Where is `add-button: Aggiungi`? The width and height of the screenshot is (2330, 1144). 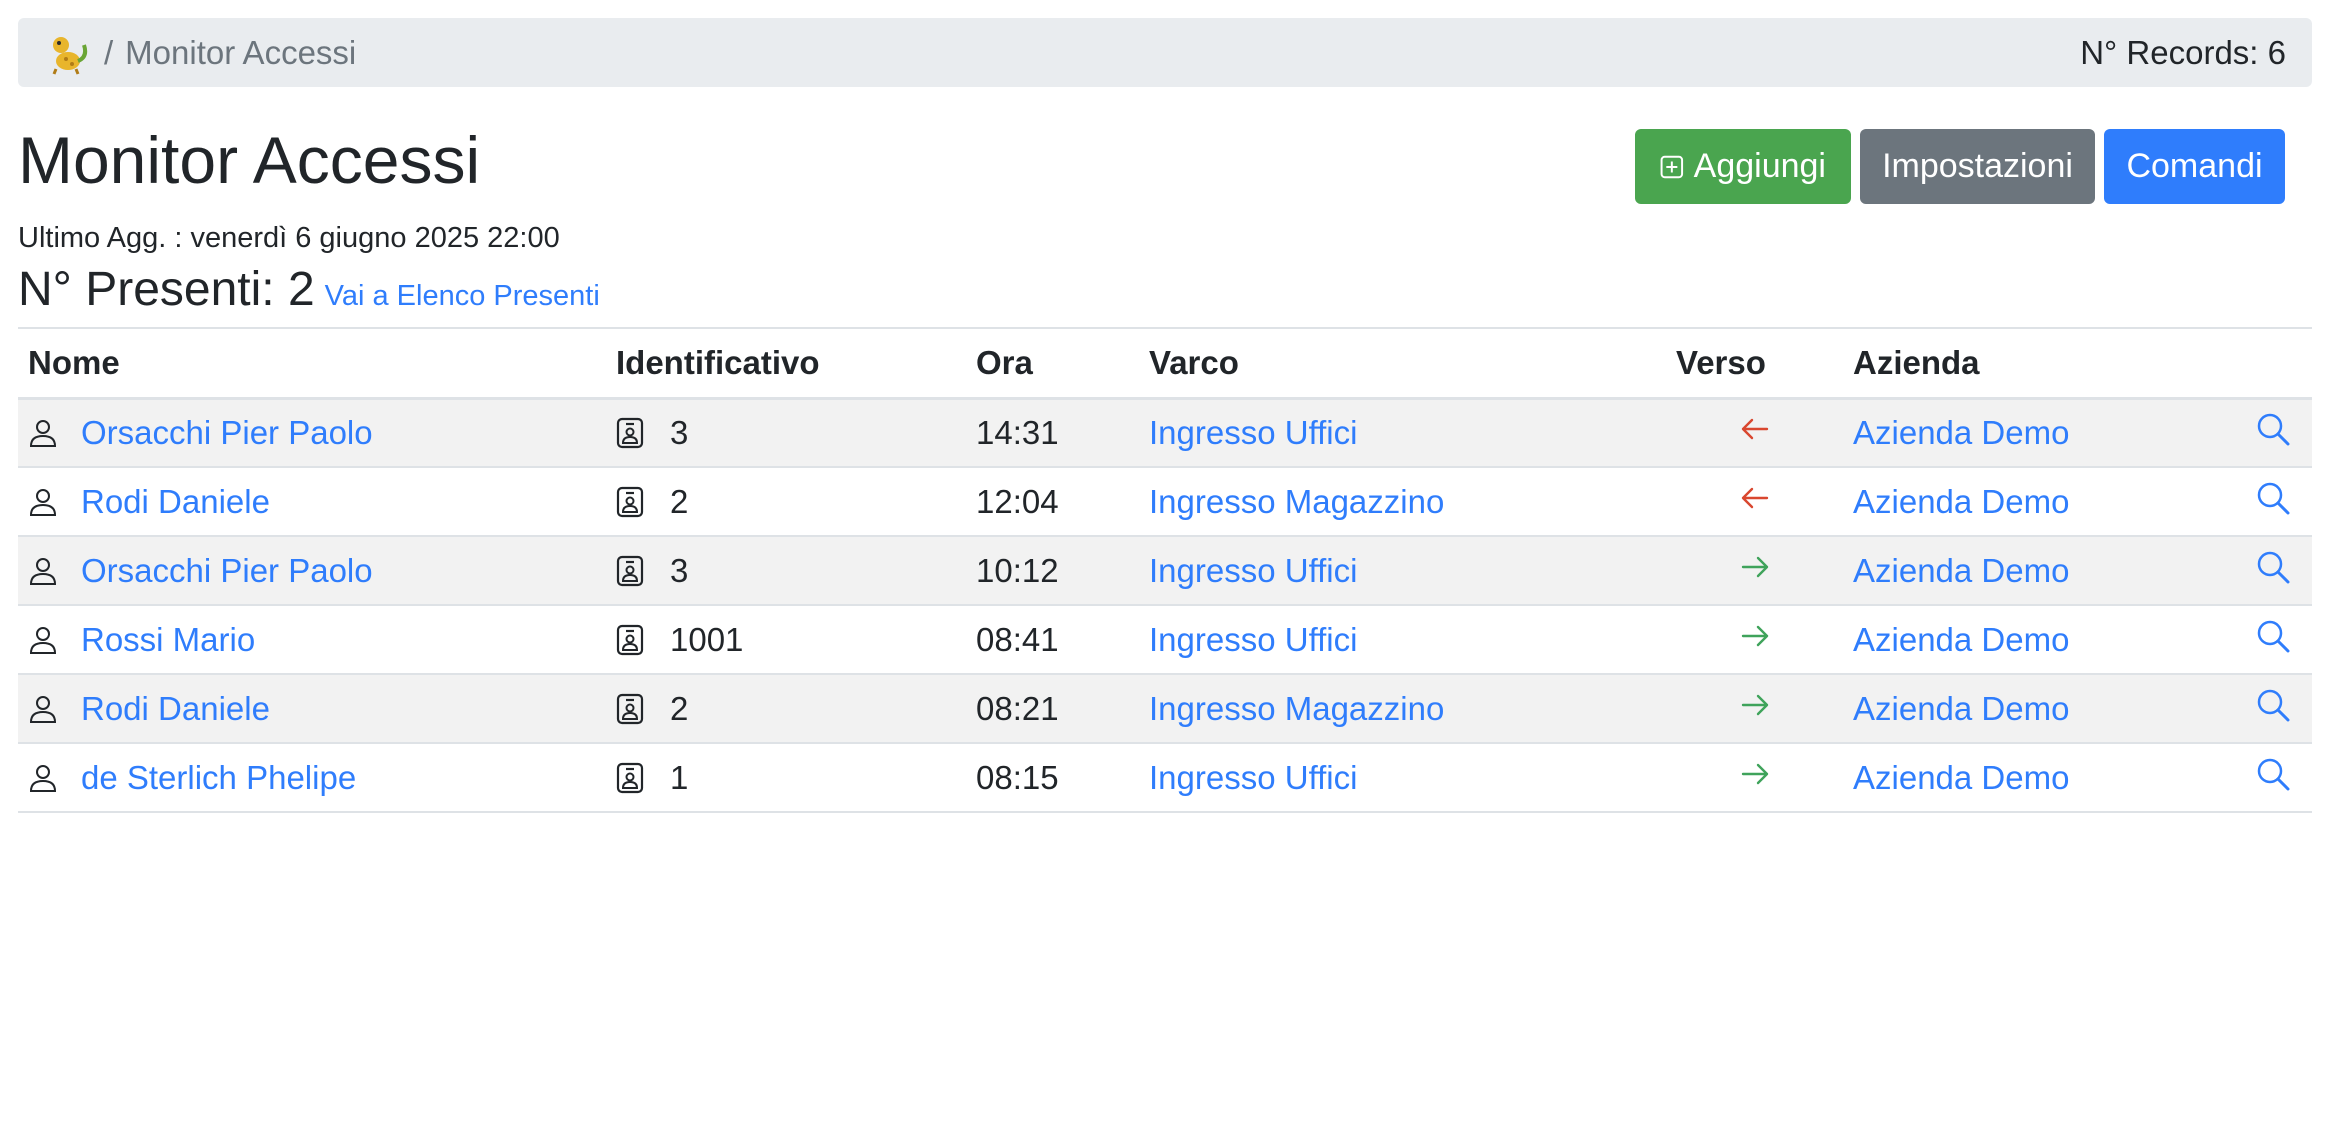
add-button: Aggiungi is located at coordinates (1743, 166).